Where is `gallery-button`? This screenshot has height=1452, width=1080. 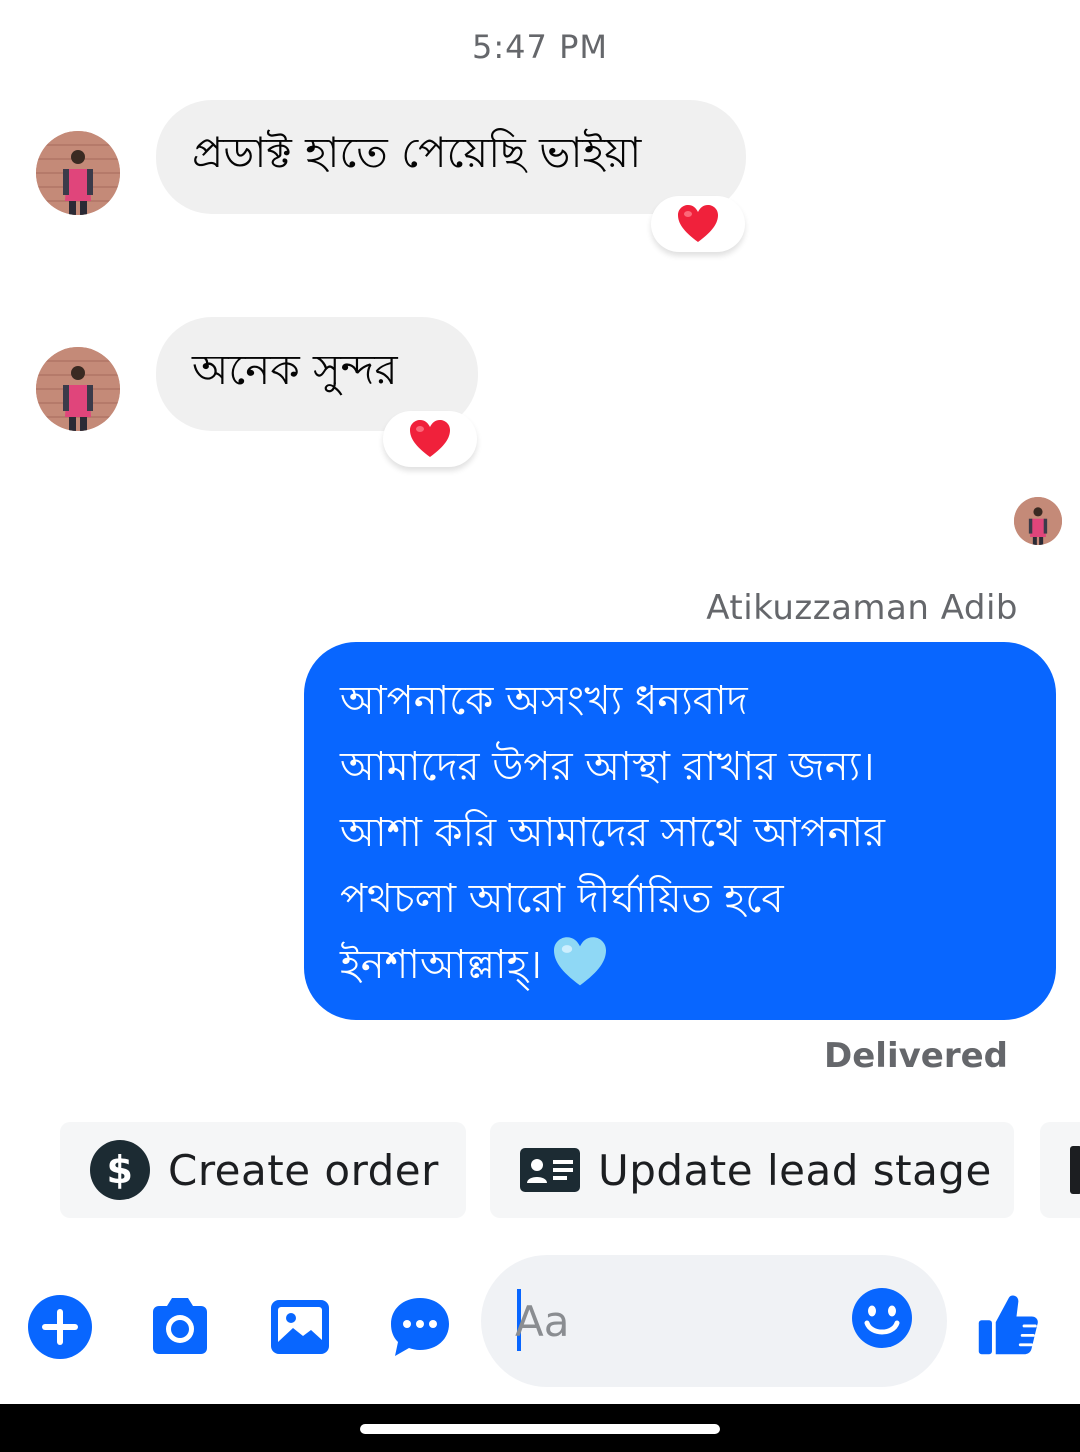
gallery-button is located at coordinates (300, 1327).